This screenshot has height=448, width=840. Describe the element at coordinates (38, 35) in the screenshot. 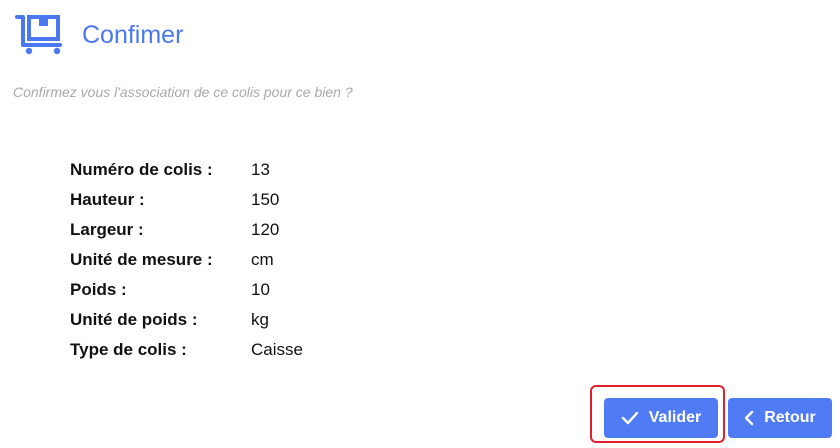

I see `package-cart-icon` at that location.